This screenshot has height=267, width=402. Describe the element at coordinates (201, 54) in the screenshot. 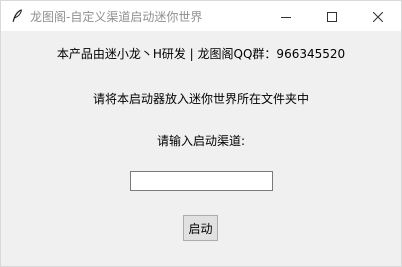

I see `credit-label: 本产品由迷小龙丶H研发 | 龙图阁QQ群：966345520` at that location.